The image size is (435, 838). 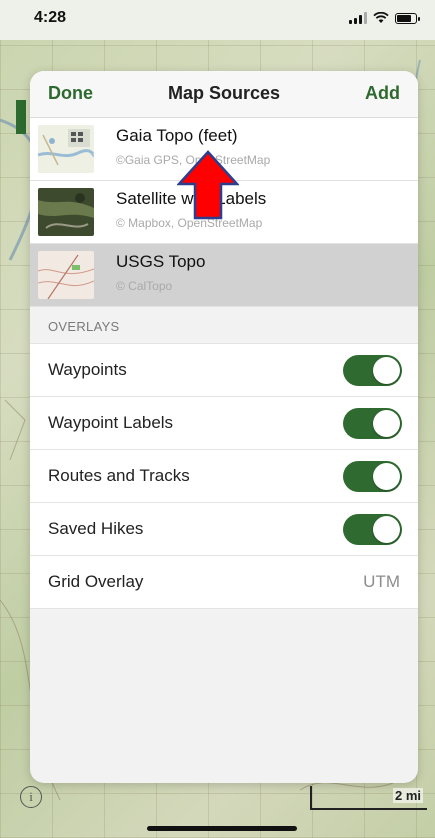 What do you see at coordinates (222, 828) in the screenshot?
I see `home-indicator` at bounding box center [222, 828].